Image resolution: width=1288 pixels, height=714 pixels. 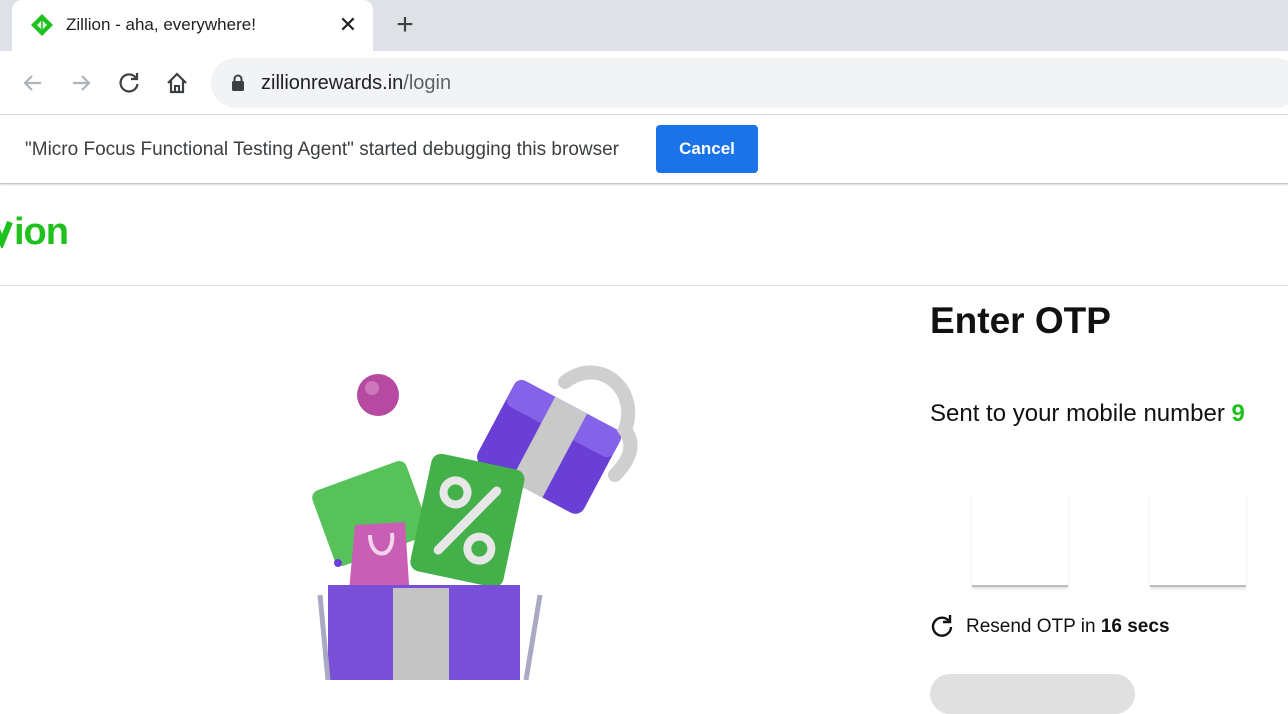 I want to click on logo-partial-glyph, so click(x=6, y=235).